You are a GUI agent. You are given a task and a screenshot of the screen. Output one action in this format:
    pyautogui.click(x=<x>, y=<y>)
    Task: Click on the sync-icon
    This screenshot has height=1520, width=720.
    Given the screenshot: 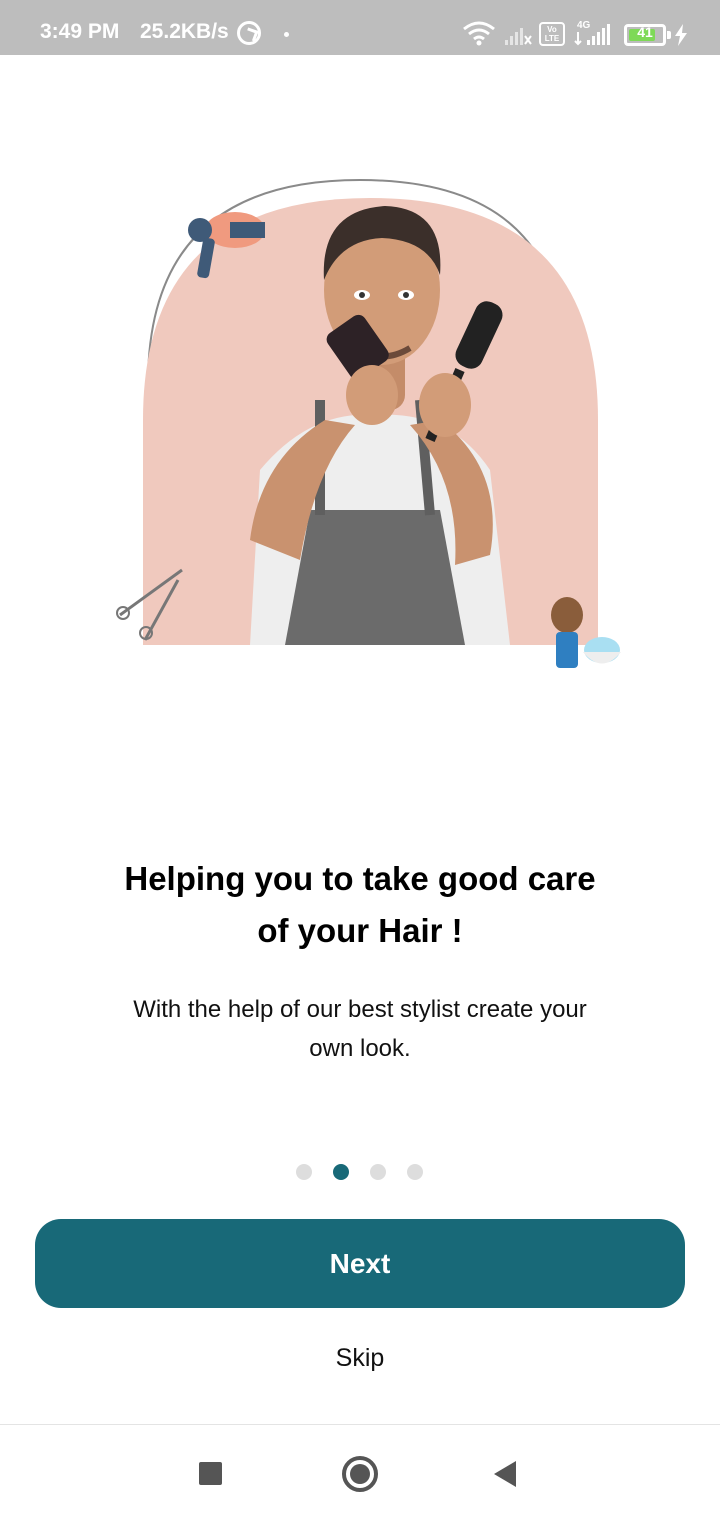 What is the action you would take?
    pyautogui.click(x=249, y=33)
    